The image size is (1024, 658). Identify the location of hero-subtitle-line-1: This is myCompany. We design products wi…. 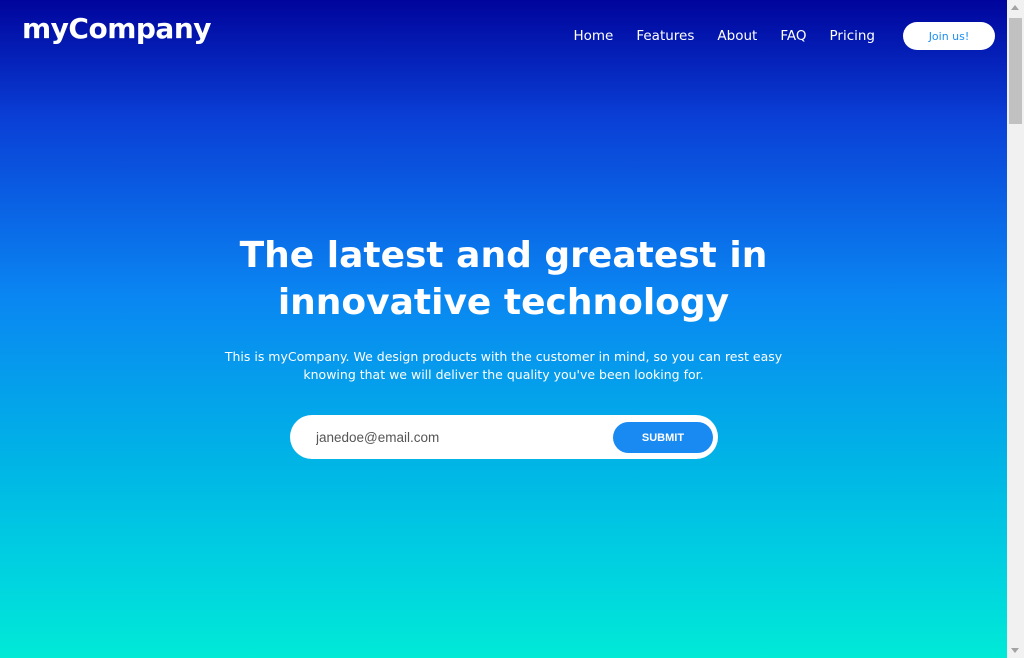
(503, 356).